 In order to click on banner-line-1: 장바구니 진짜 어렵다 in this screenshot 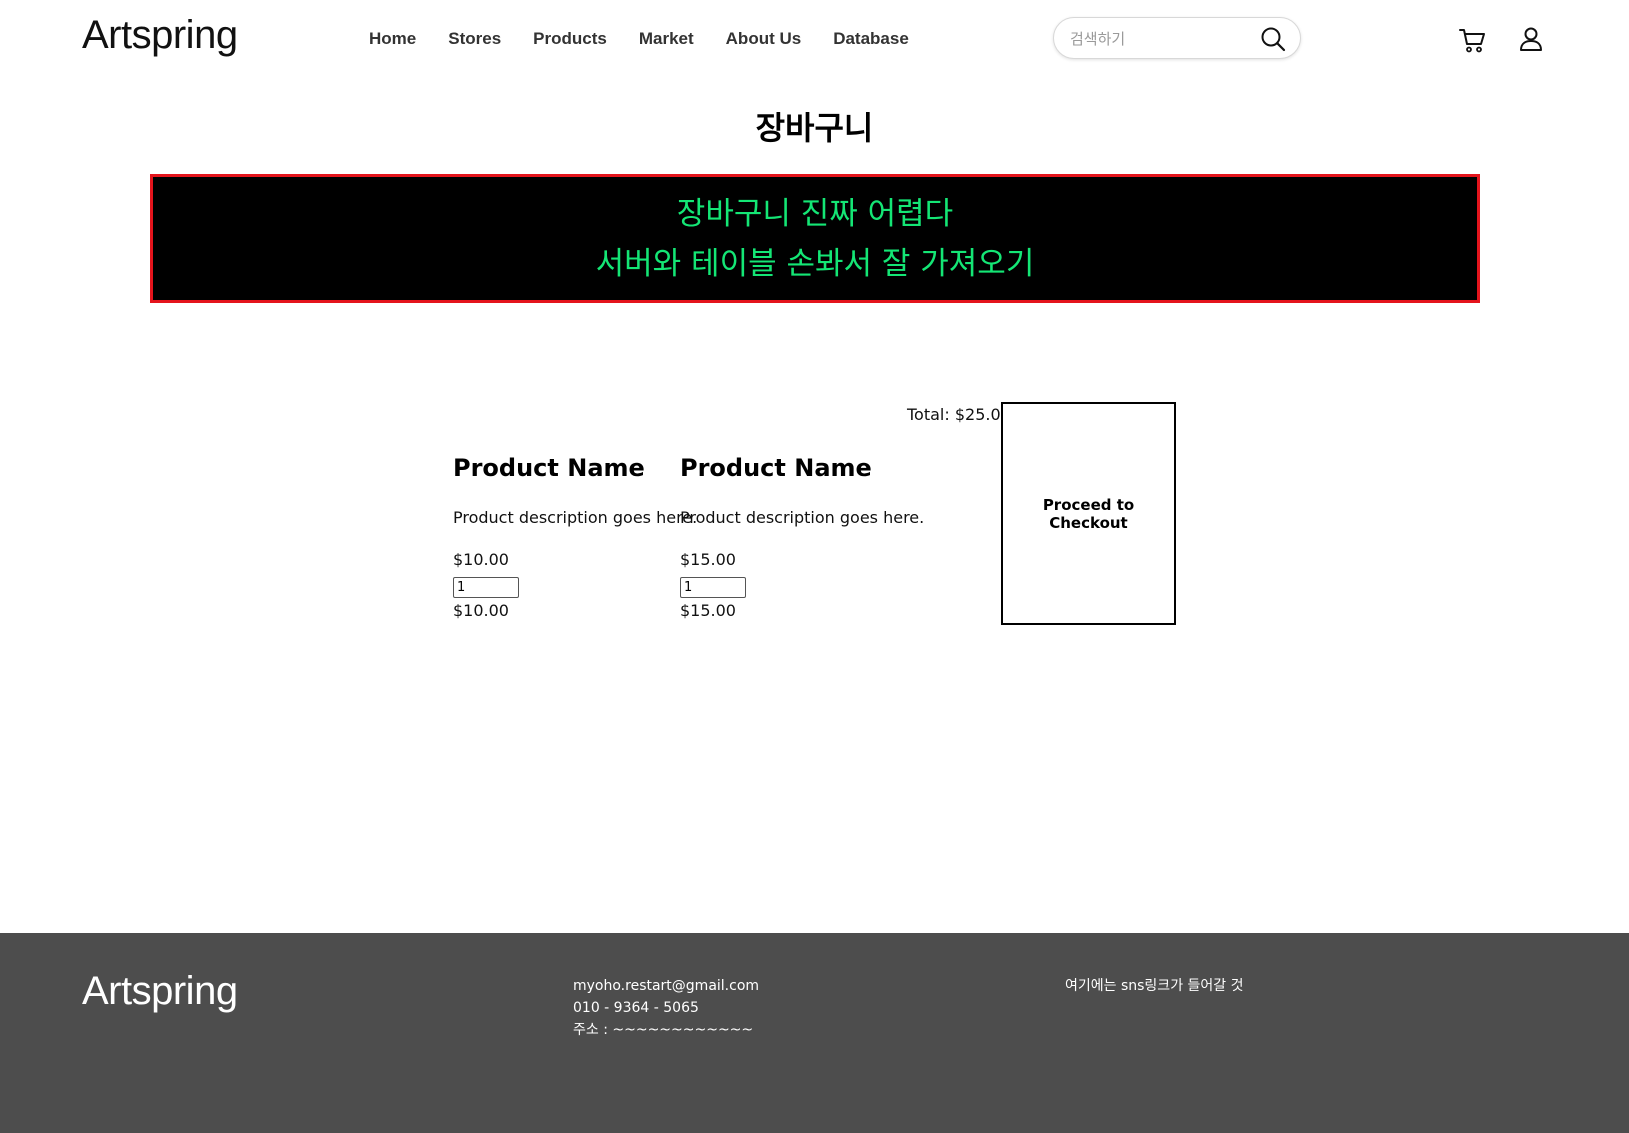, I will do `click(815, 214)`.